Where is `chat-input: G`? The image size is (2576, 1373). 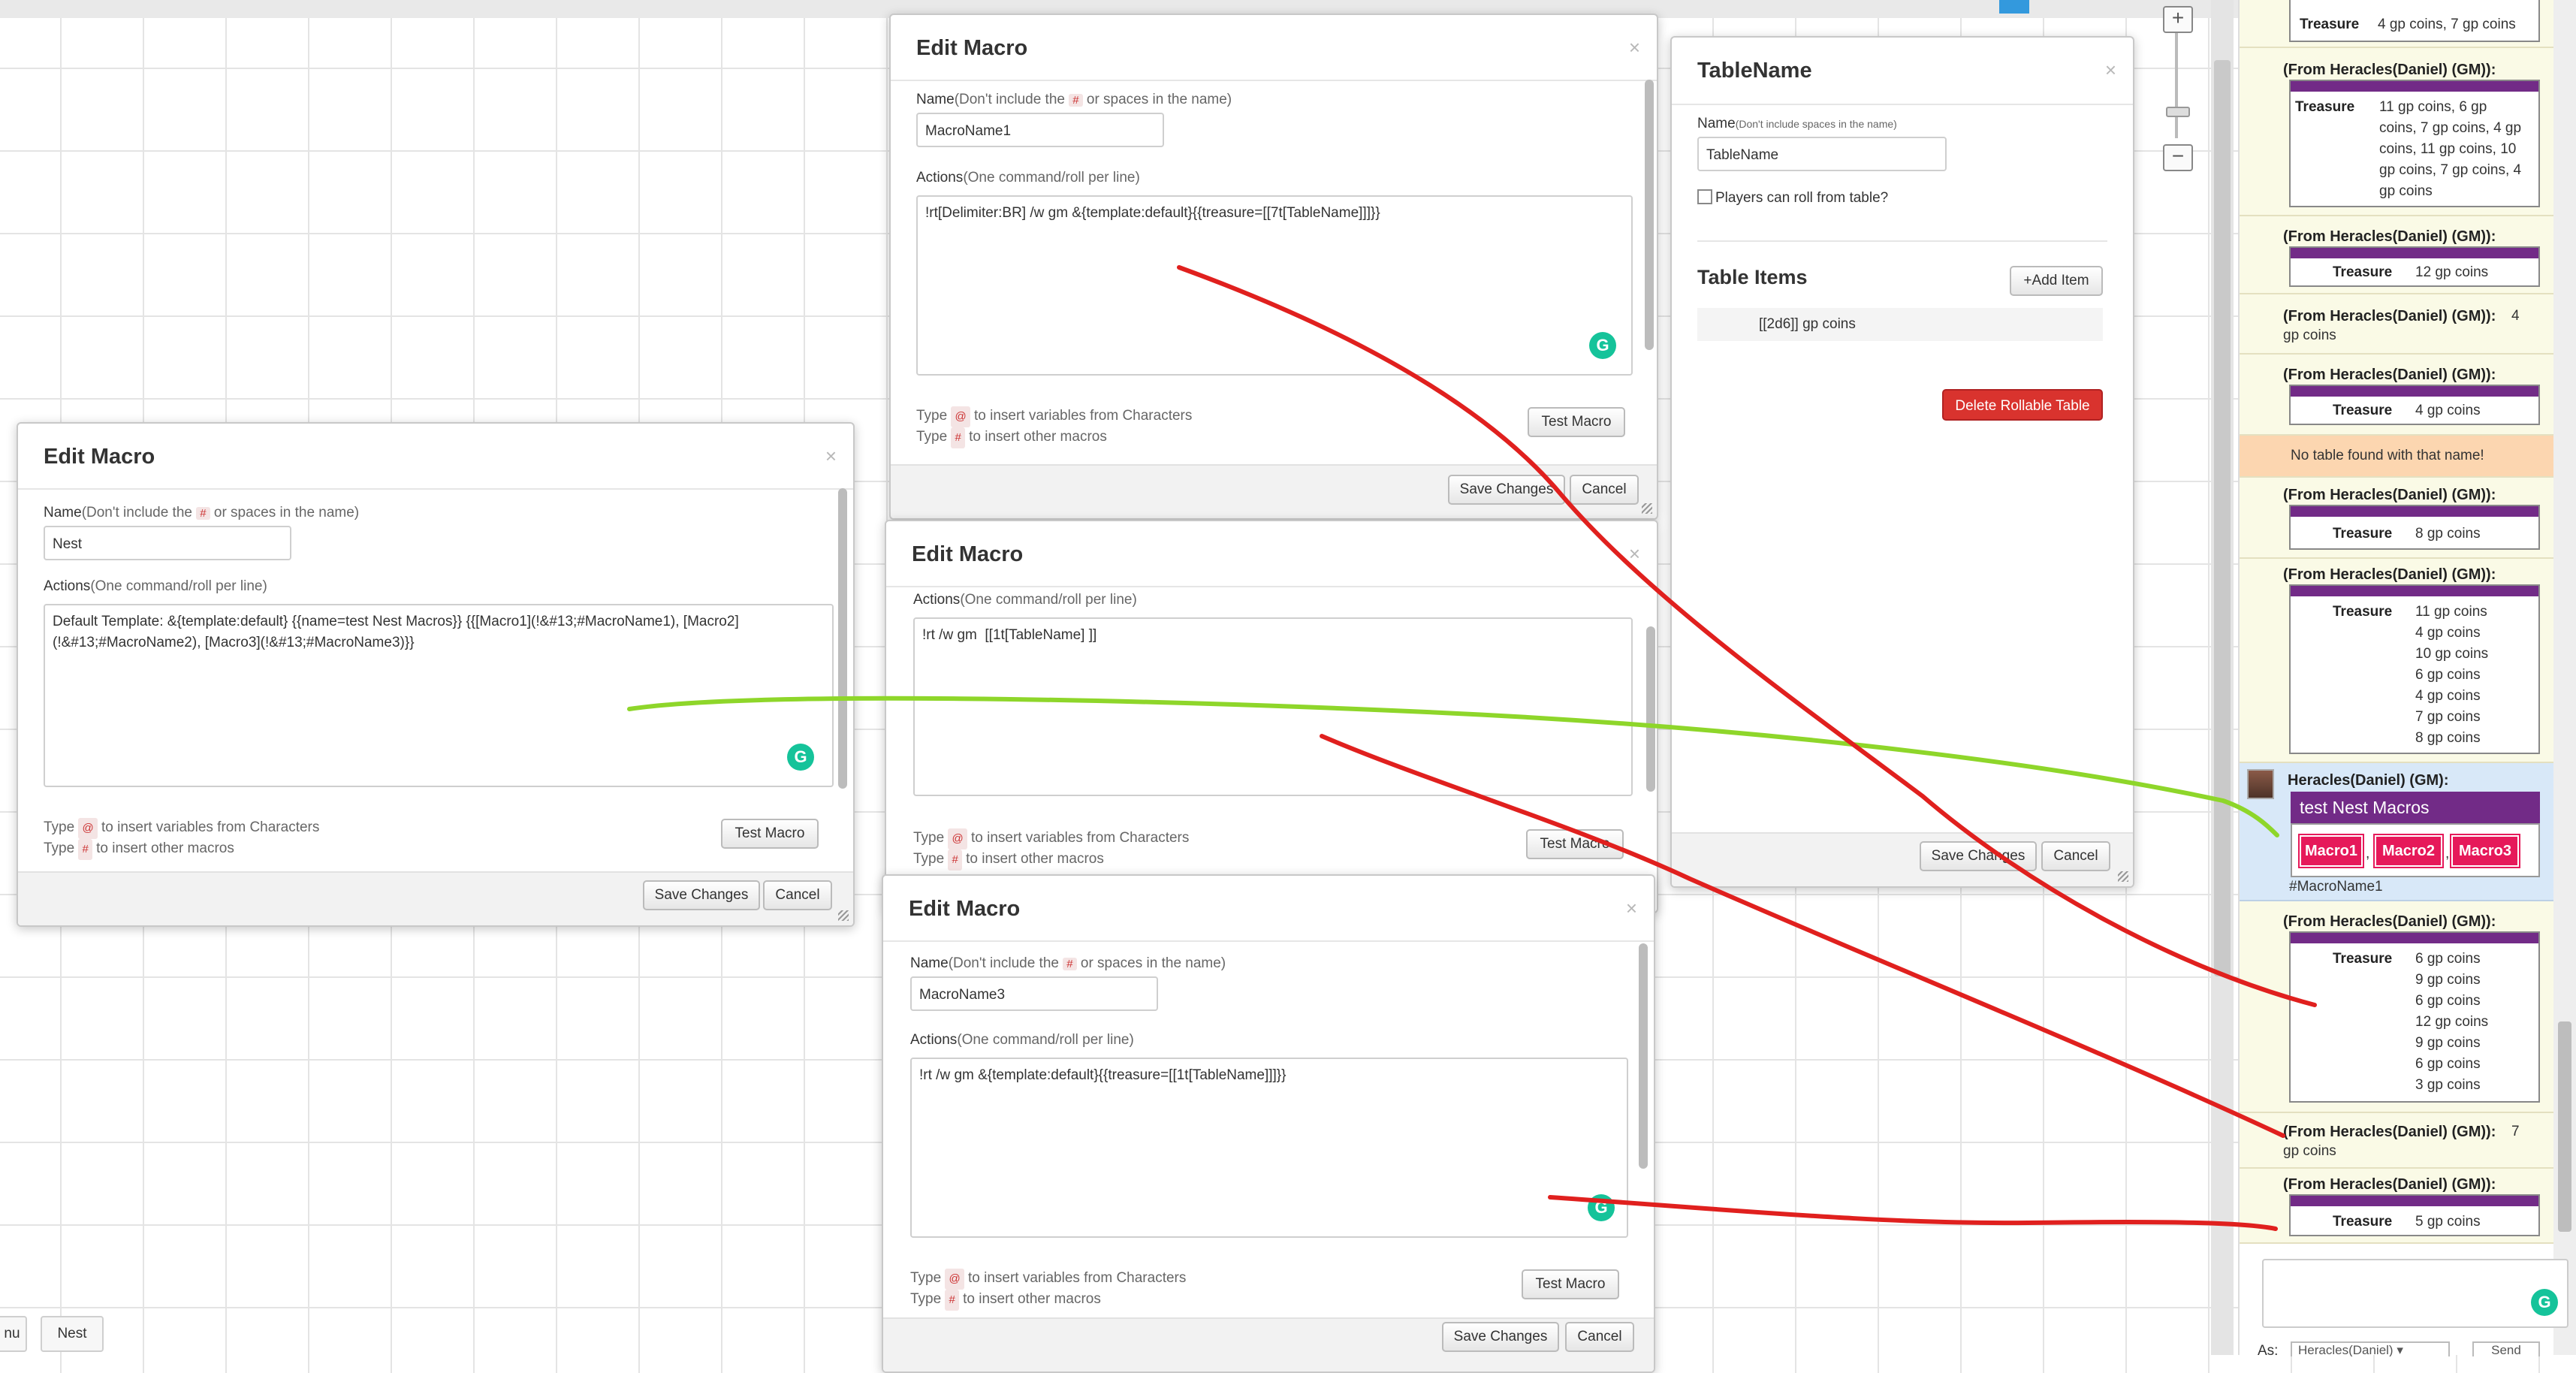
chat-input: G is located at coordinates (2415, 1293).